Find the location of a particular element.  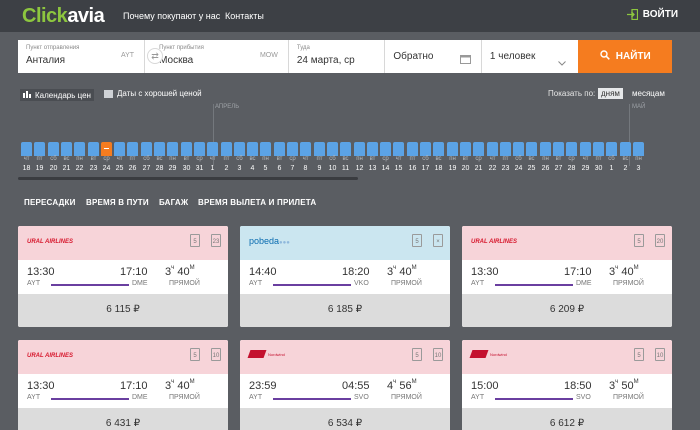

price-button: 6 431 ₽ is located at coordinates (123, 419).